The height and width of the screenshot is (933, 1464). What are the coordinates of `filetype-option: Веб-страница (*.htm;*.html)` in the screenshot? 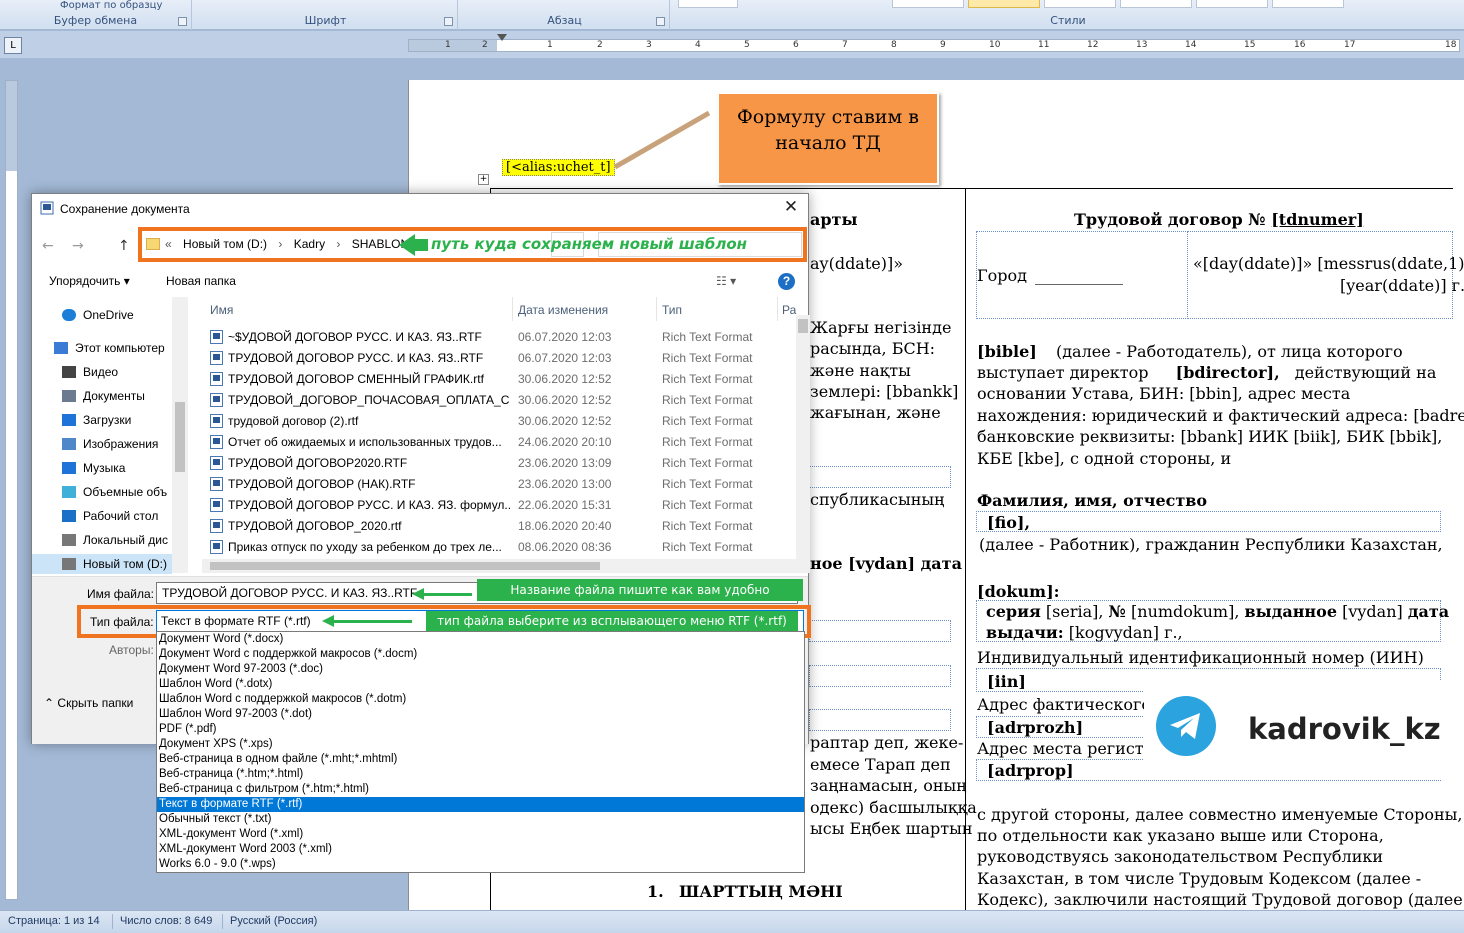 It's located at (480, 774).